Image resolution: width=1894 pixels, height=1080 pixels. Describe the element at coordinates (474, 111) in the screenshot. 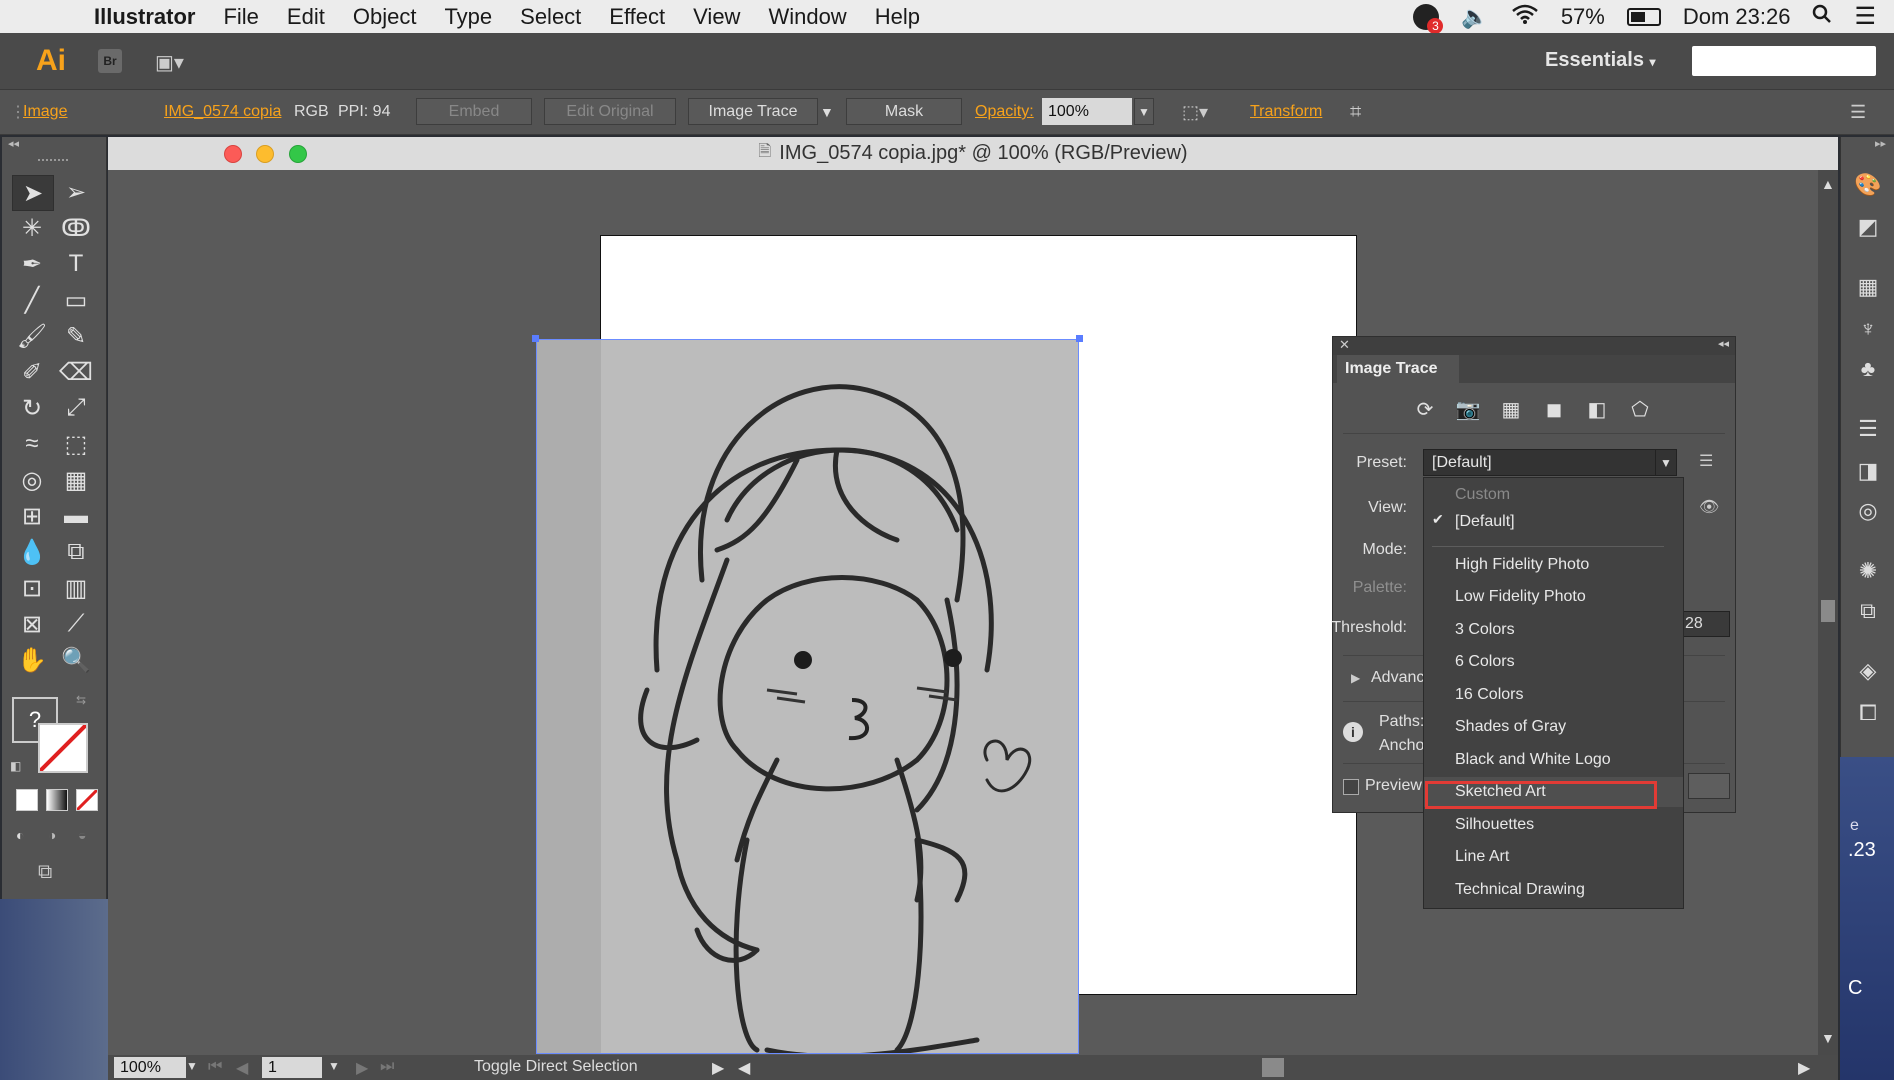

I see `embed-button: Embed` at that location.